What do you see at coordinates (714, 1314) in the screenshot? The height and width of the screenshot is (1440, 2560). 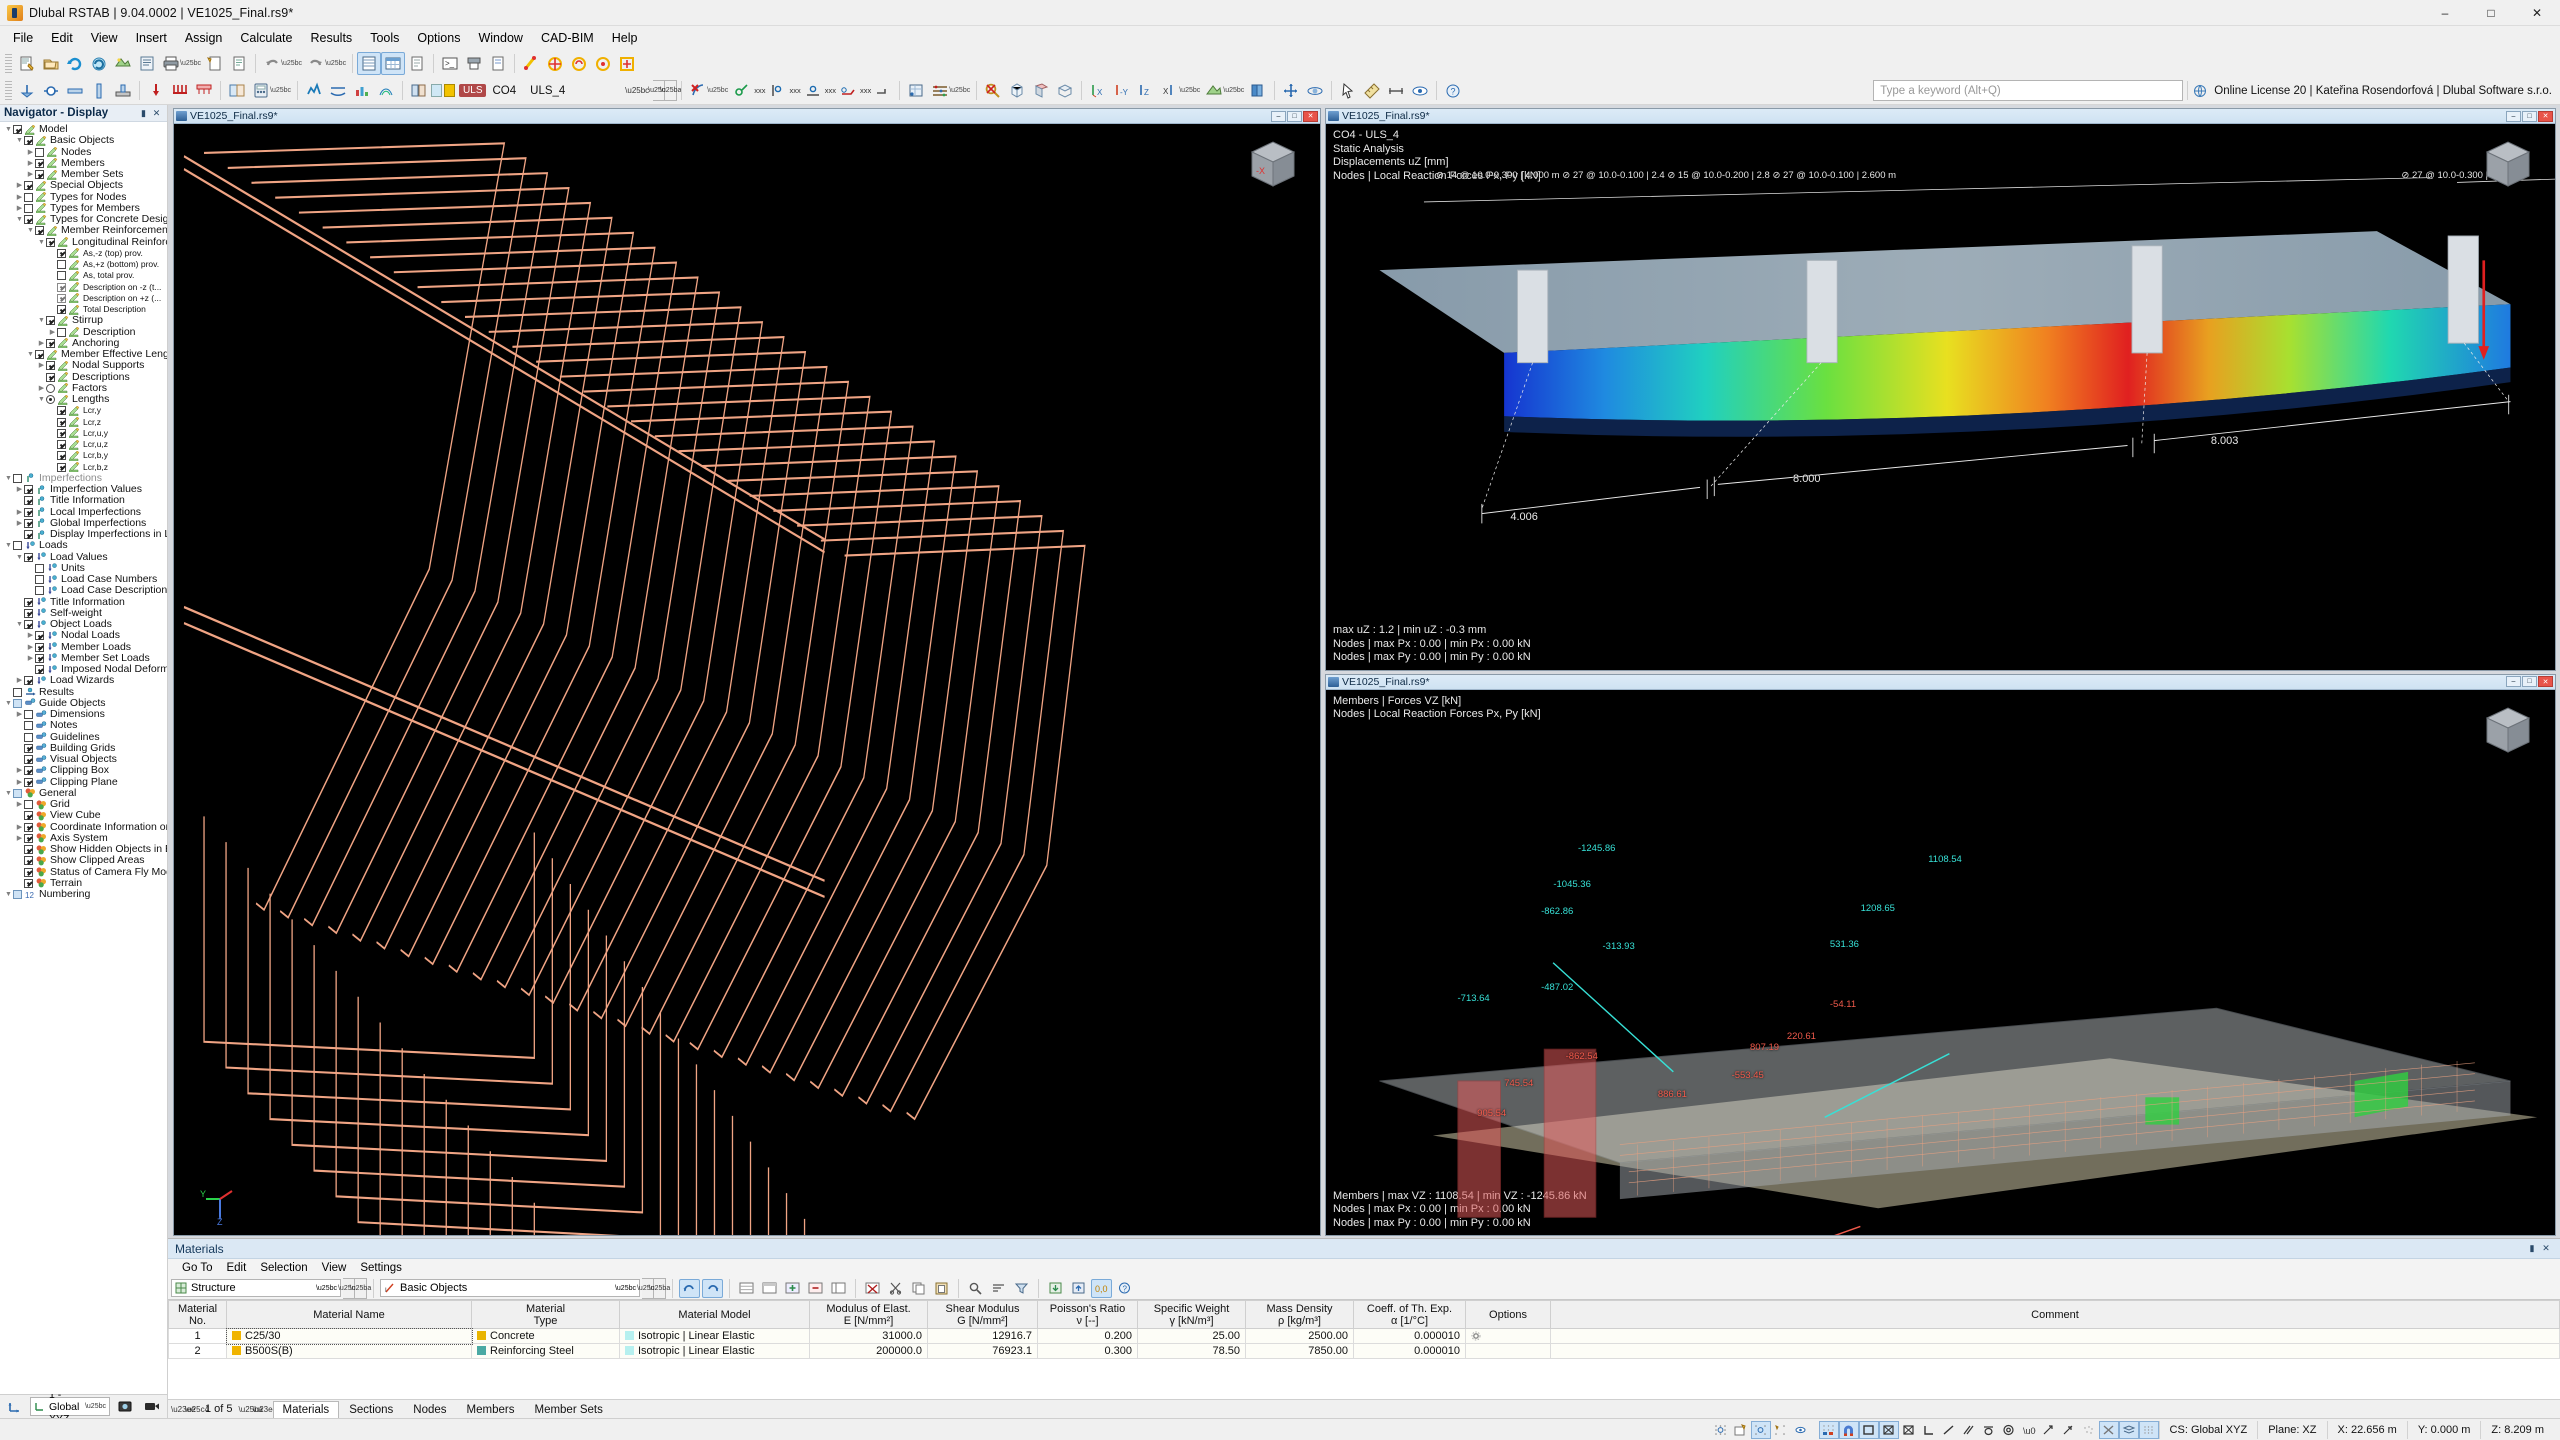 I see `column-header: Material Model` at bounding box center [714, 1314].